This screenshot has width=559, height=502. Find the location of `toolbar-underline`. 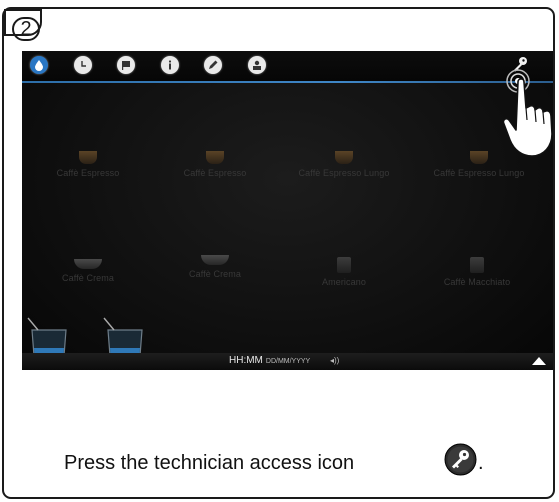

toolbar-underline is located at coordinates (287, 82).